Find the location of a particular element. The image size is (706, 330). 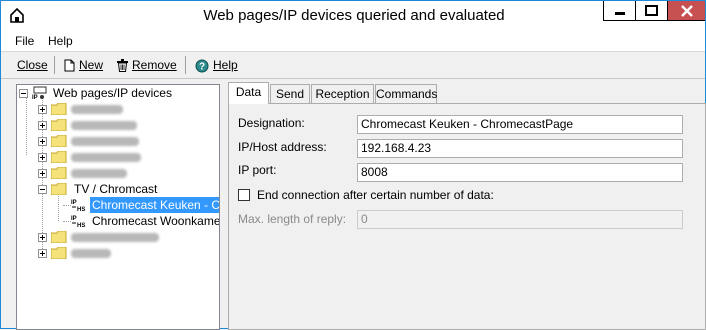

help-button: ? Help is located at coordinates (216, 65).